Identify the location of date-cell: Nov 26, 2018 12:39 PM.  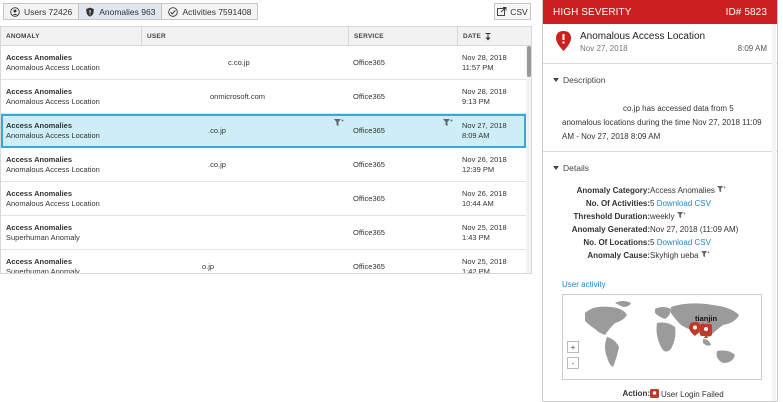
(491, 164).